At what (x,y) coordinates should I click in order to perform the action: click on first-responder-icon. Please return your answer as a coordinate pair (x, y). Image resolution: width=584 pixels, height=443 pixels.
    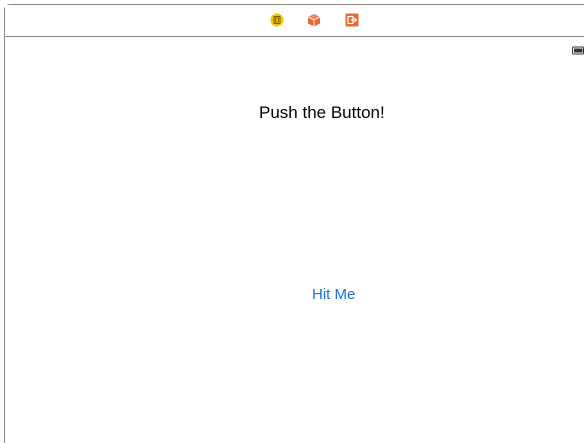
    Looking at the image, I should click on (314, 20).